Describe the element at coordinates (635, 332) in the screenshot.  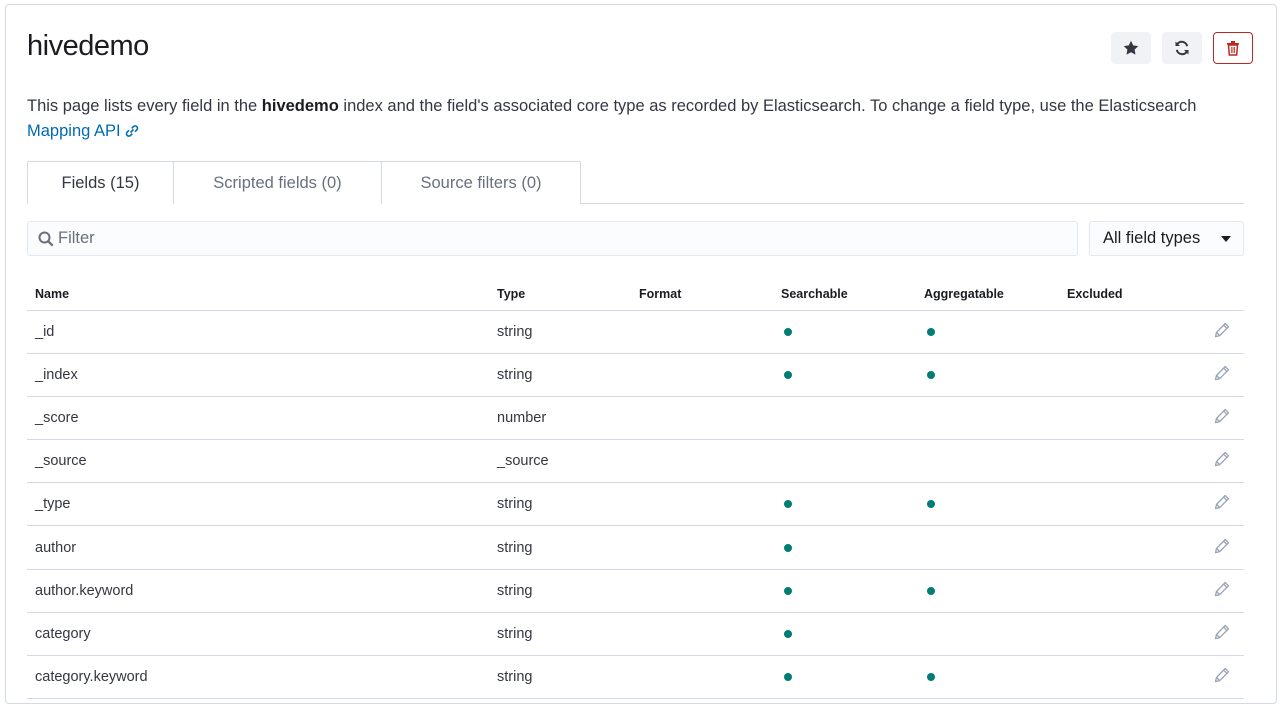
I see `table-row: _id string` at that location.